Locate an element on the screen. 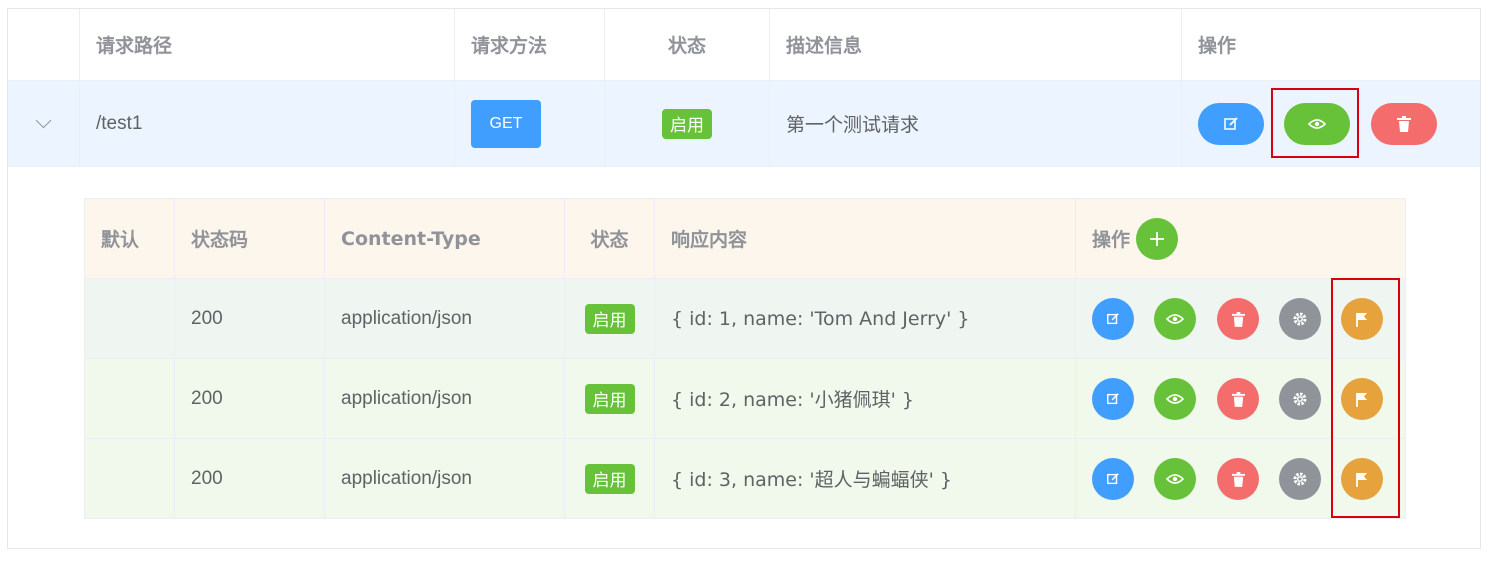  chevron-down-icon is located at coordinates (43, 120).